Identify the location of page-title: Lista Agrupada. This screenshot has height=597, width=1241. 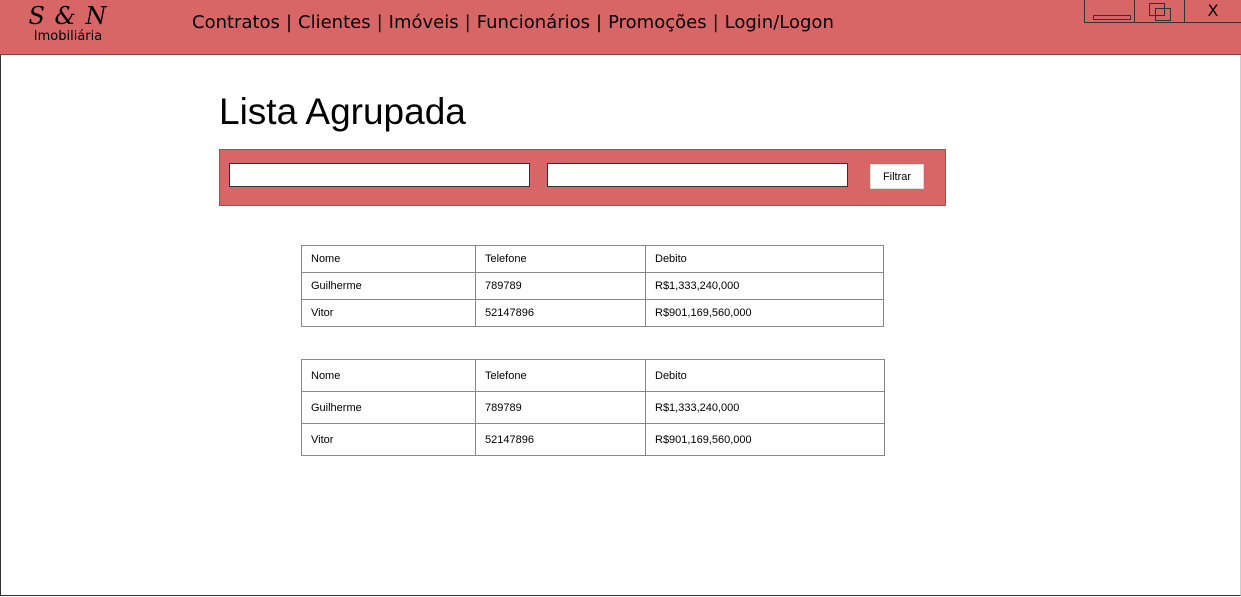
(342, 111).